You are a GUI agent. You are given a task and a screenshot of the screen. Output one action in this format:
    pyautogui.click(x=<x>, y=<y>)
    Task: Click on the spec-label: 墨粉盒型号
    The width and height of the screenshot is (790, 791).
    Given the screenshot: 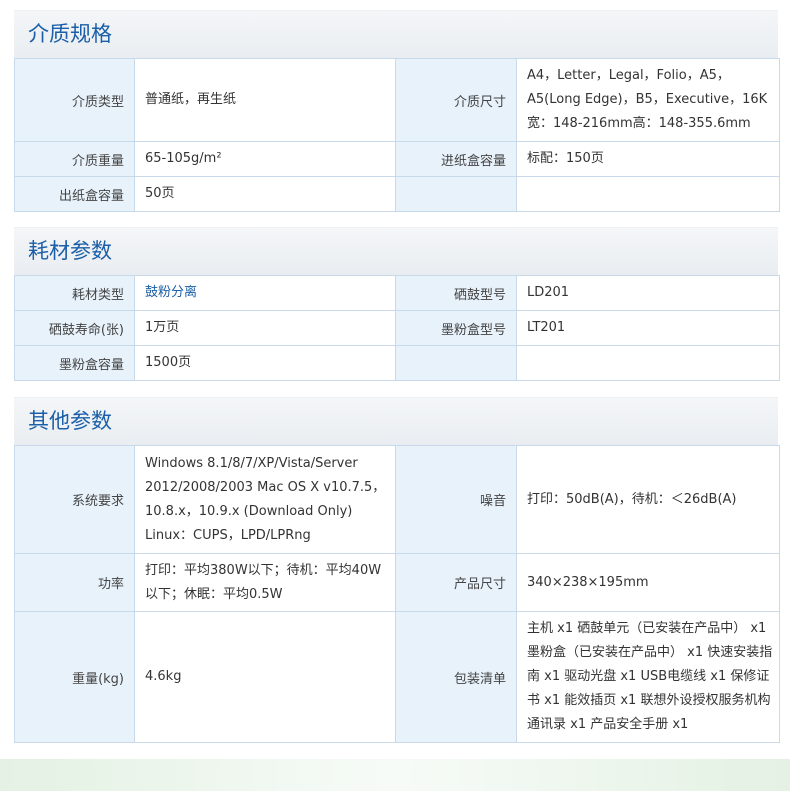 What is the action you would take?
    pyautogui.click(x=456, y=328)
    